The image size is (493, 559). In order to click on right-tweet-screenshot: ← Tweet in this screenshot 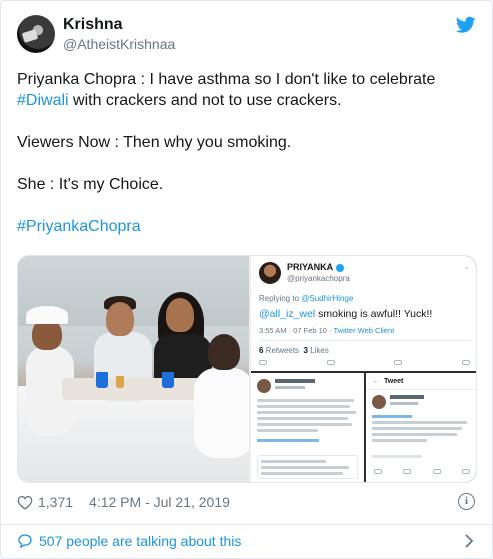, I will do `click(421, 427)`.